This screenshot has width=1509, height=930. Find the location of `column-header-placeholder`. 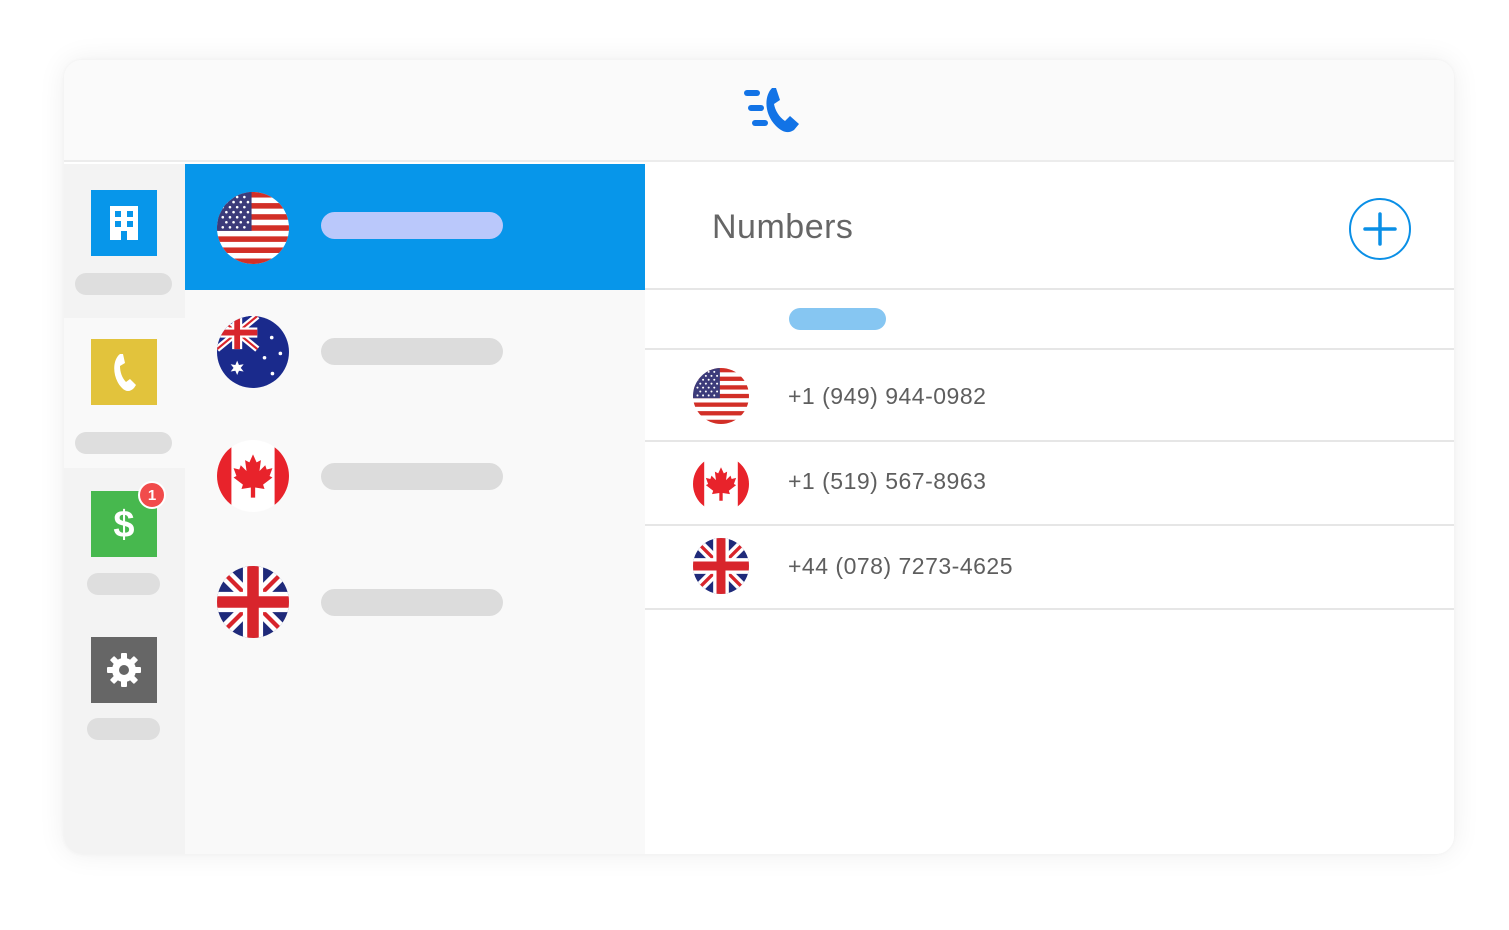

column-header-placeholder is located at coordinates (837, 319).